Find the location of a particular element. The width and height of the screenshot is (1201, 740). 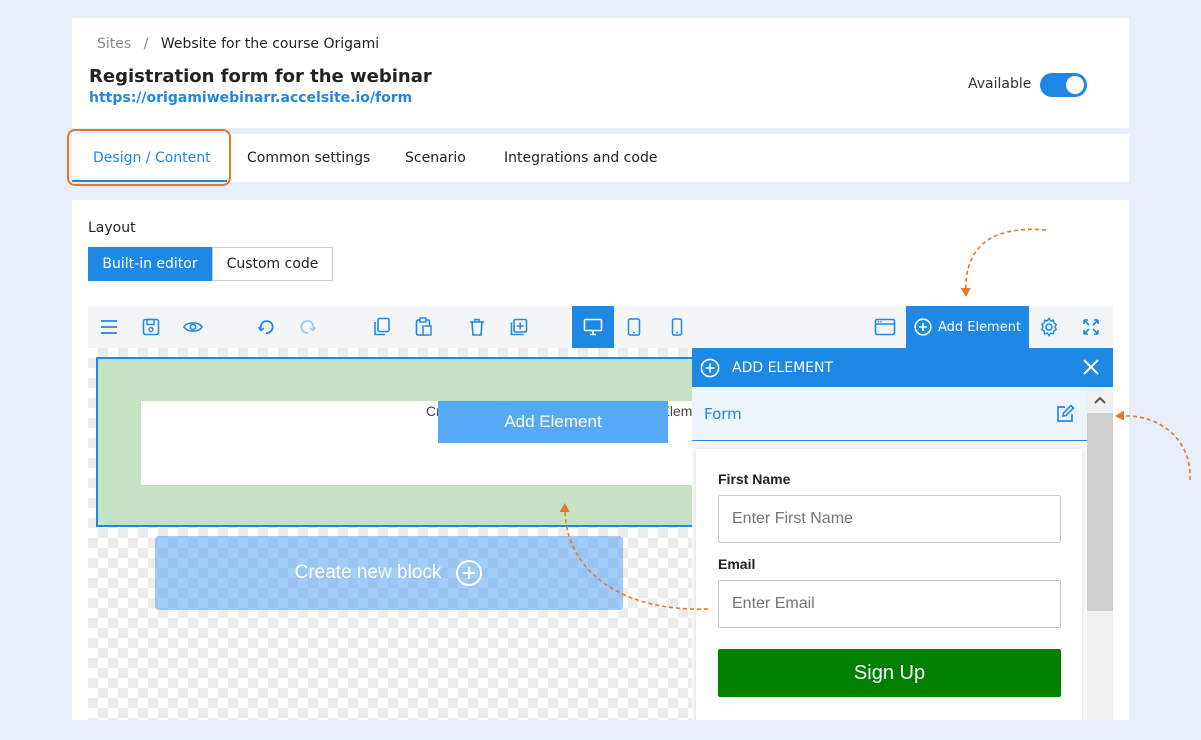

create-new-block-button: Create new block is located at coordinates (389, 573).